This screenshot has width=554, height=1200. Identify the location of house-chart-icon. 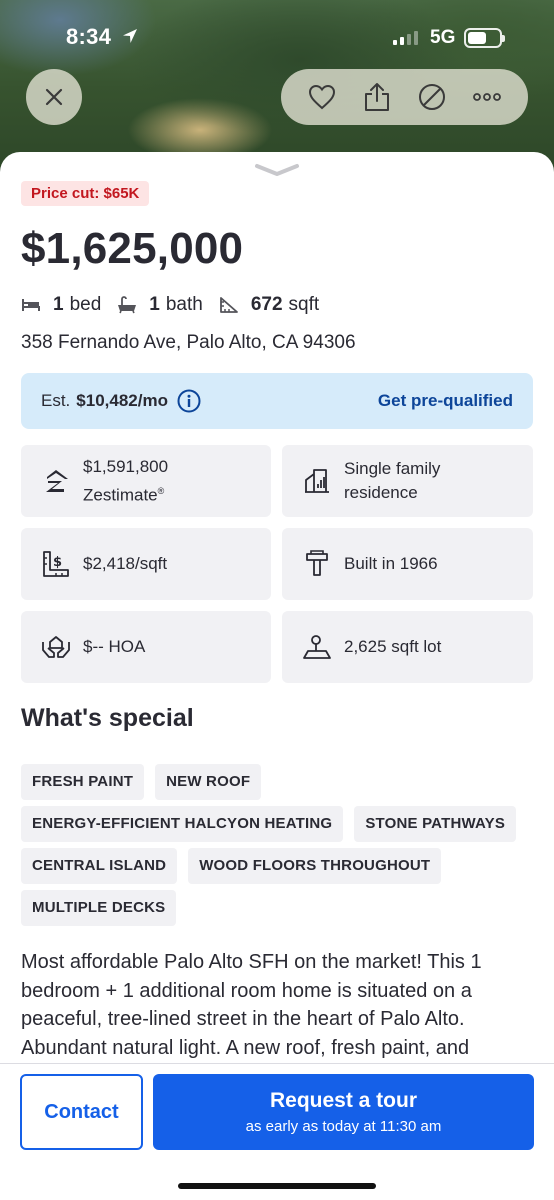
(317, 481).